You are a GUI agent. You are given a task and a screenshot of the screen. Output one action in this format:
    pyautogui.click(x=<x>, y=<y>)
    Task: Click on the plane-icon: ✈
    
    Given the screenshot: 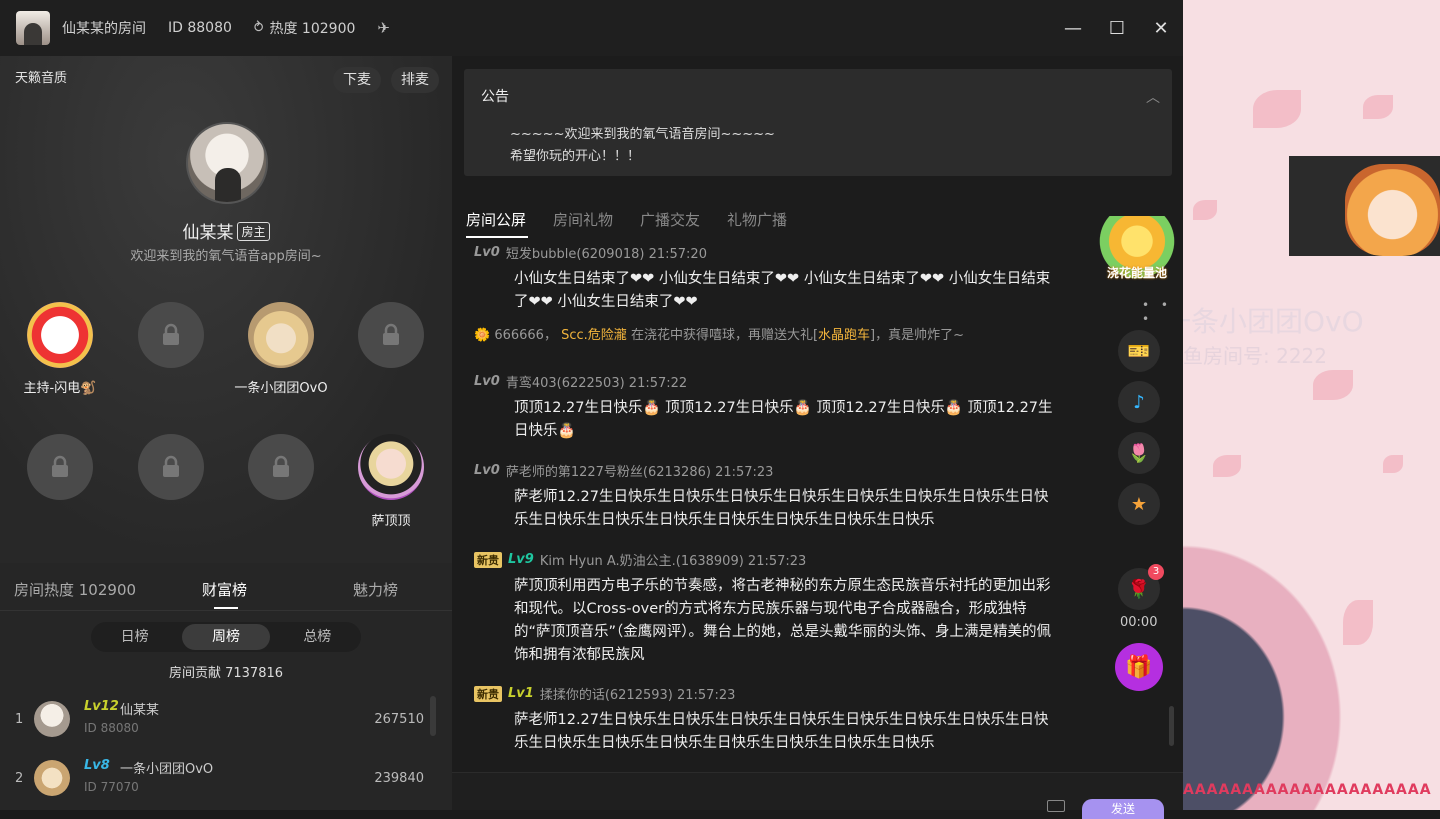 What is the action you would take?
    pyautogui.click(x=383, y=28)
    